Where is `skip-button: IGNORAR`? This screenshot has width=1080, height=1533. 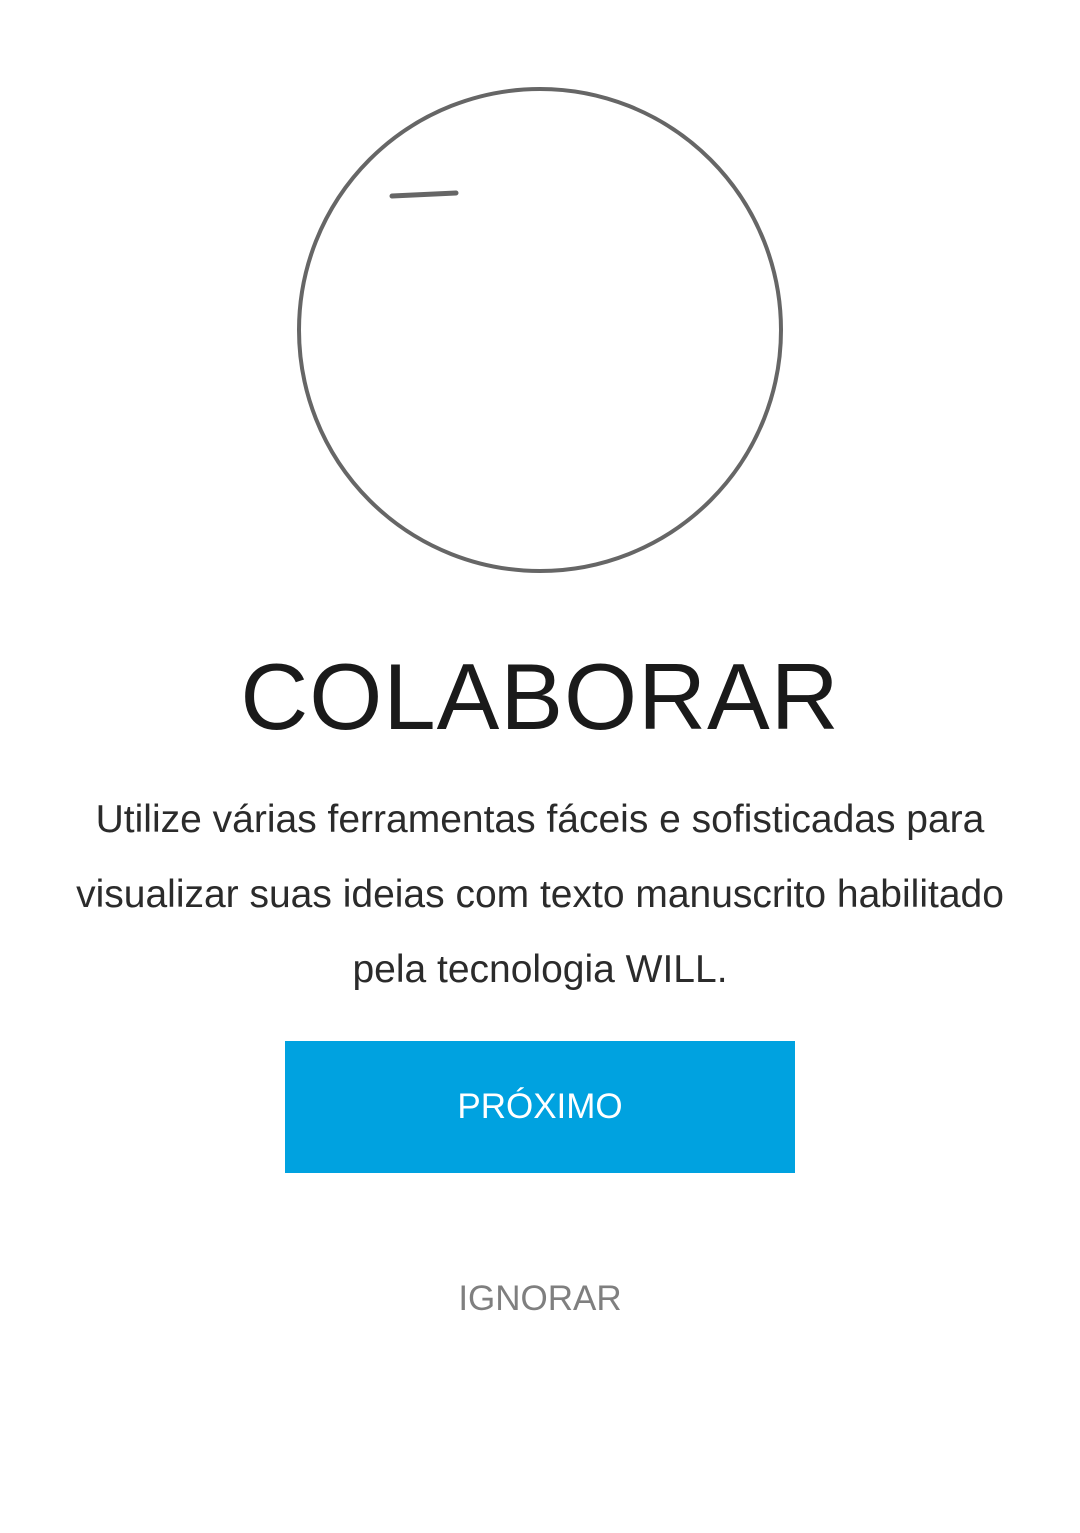 skip-button: IGNORAR is located at coordinates (540, 1299).